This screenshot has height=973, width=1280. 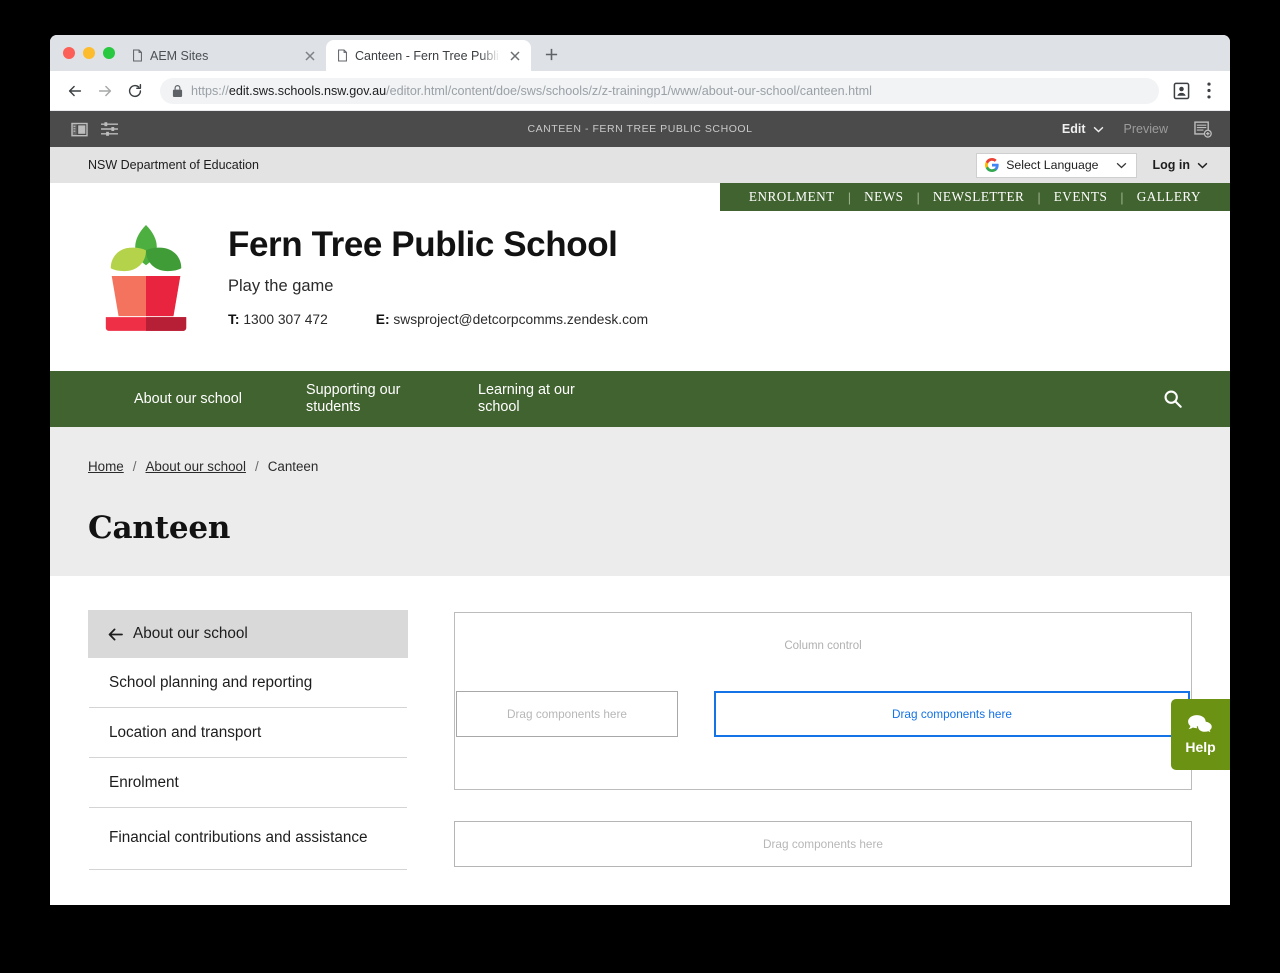 What do you see at coordinates (992, 165) in the screenshot?
I see `google-icon` at bounding box center [992, 165].